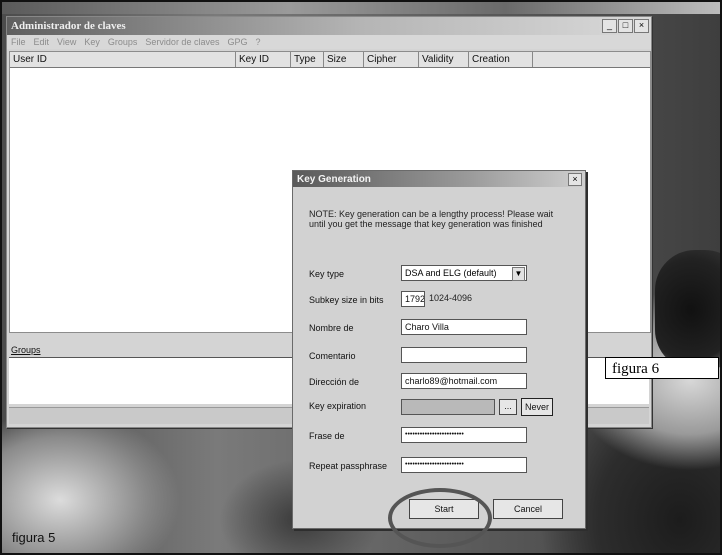  I want to click on key-type-select: DSA and ELG (default) ▼, so click(464, 273).